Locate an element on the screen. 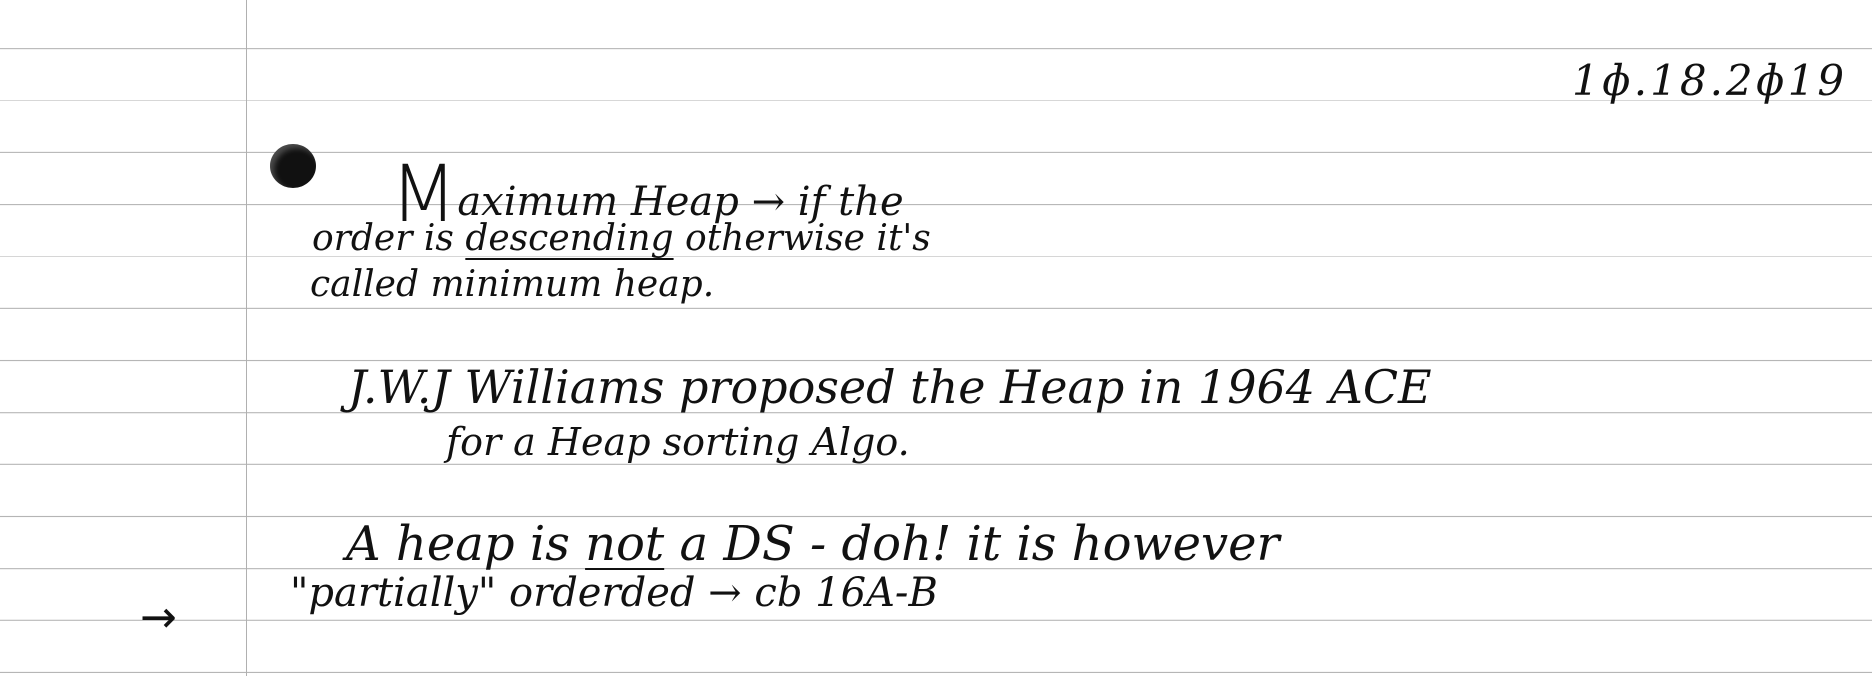 The height and width of the screenshot is (676, 1872). underlined-word: not is located at coordinates (625, 544).